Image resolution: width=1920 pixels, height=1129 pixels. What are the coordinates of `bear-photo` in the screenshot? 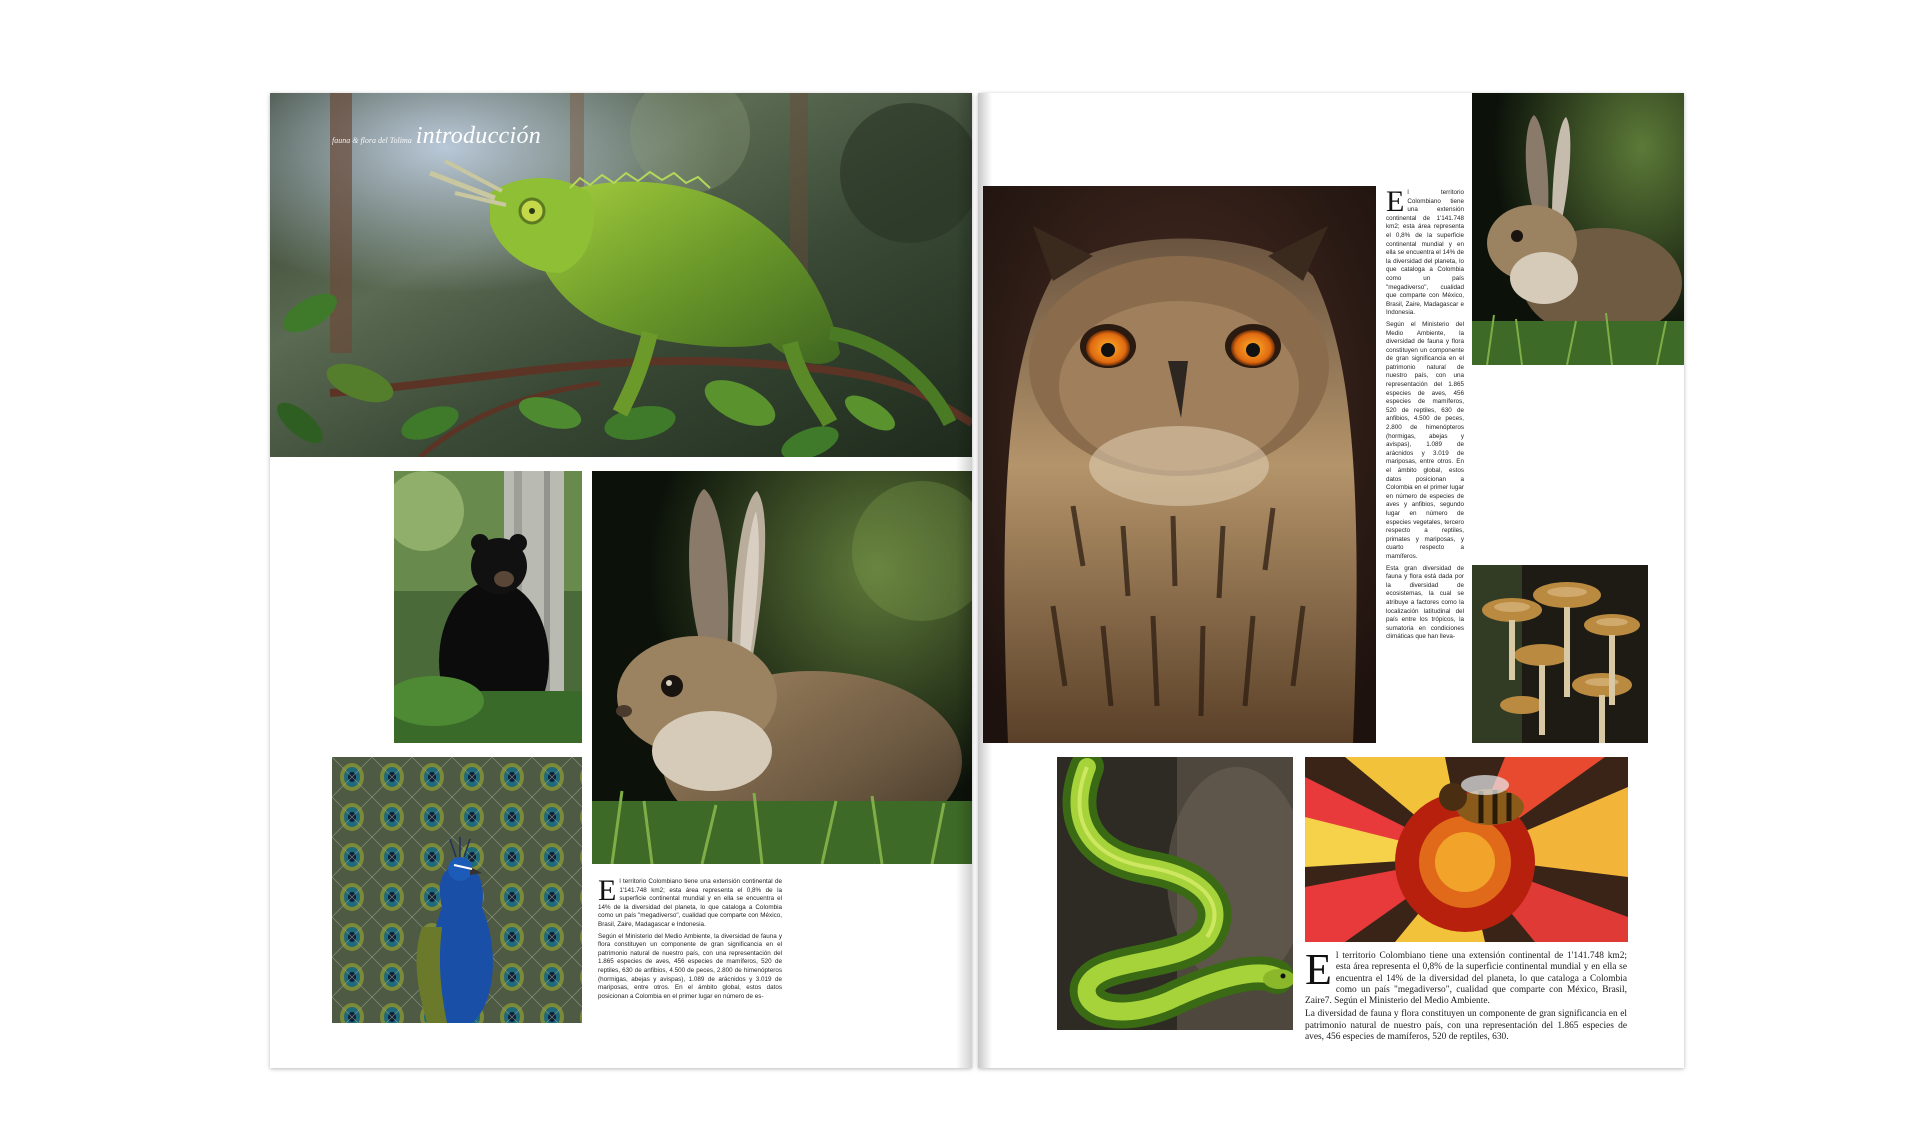 It's located at (488, 607).